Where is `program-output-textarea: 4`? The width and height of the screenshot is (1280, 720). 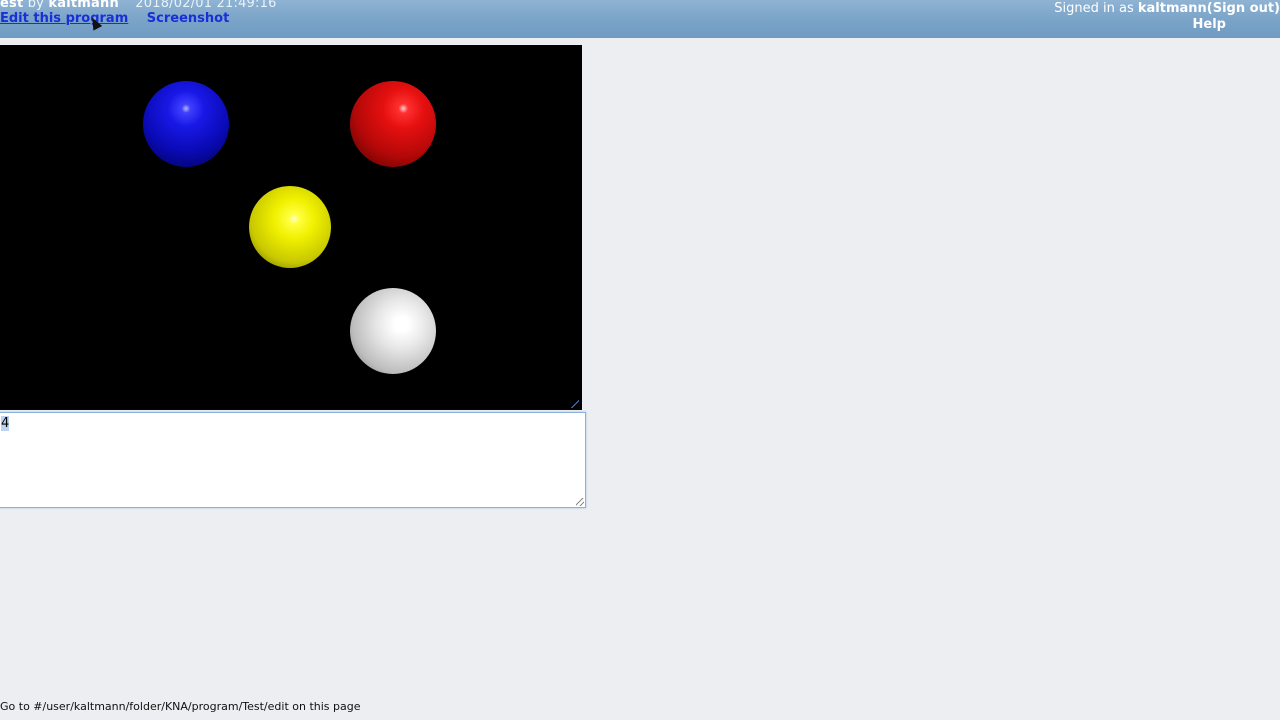 program-output-textarea: 4 is located at coordinates (293, 460).